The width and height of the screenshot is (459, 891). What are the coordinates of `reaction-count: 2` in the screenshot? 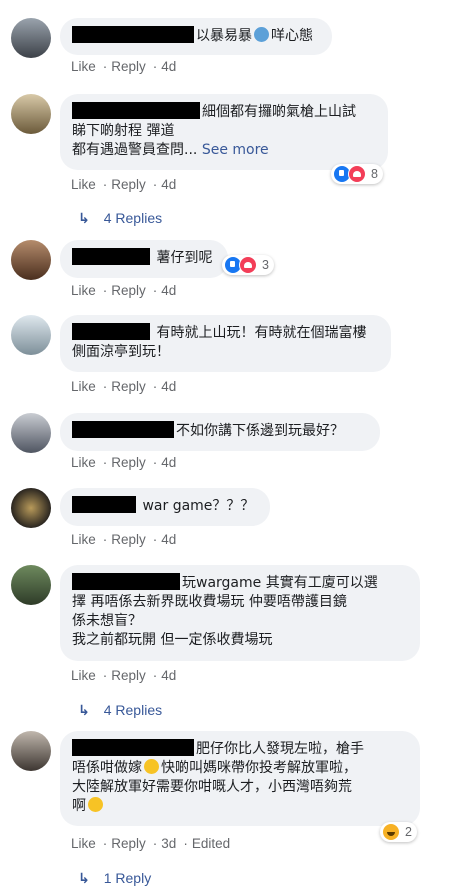 It's located at (408, 832).